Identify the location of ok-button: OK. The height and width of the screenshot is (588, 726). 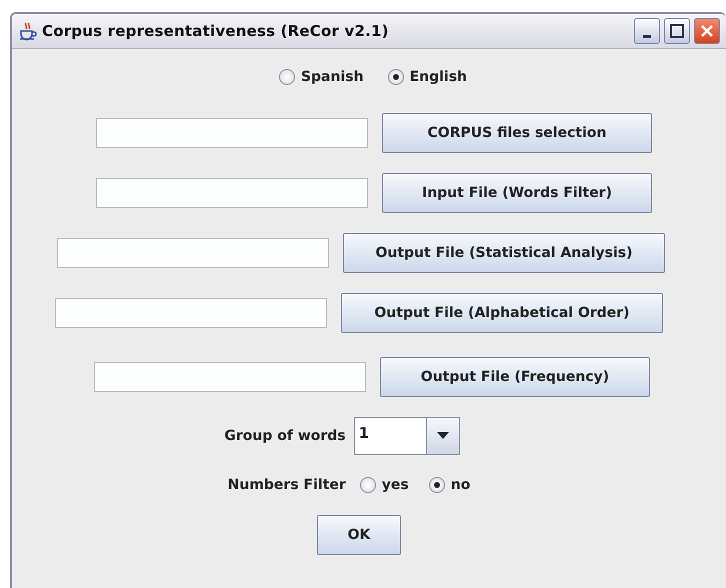
(359, 535).